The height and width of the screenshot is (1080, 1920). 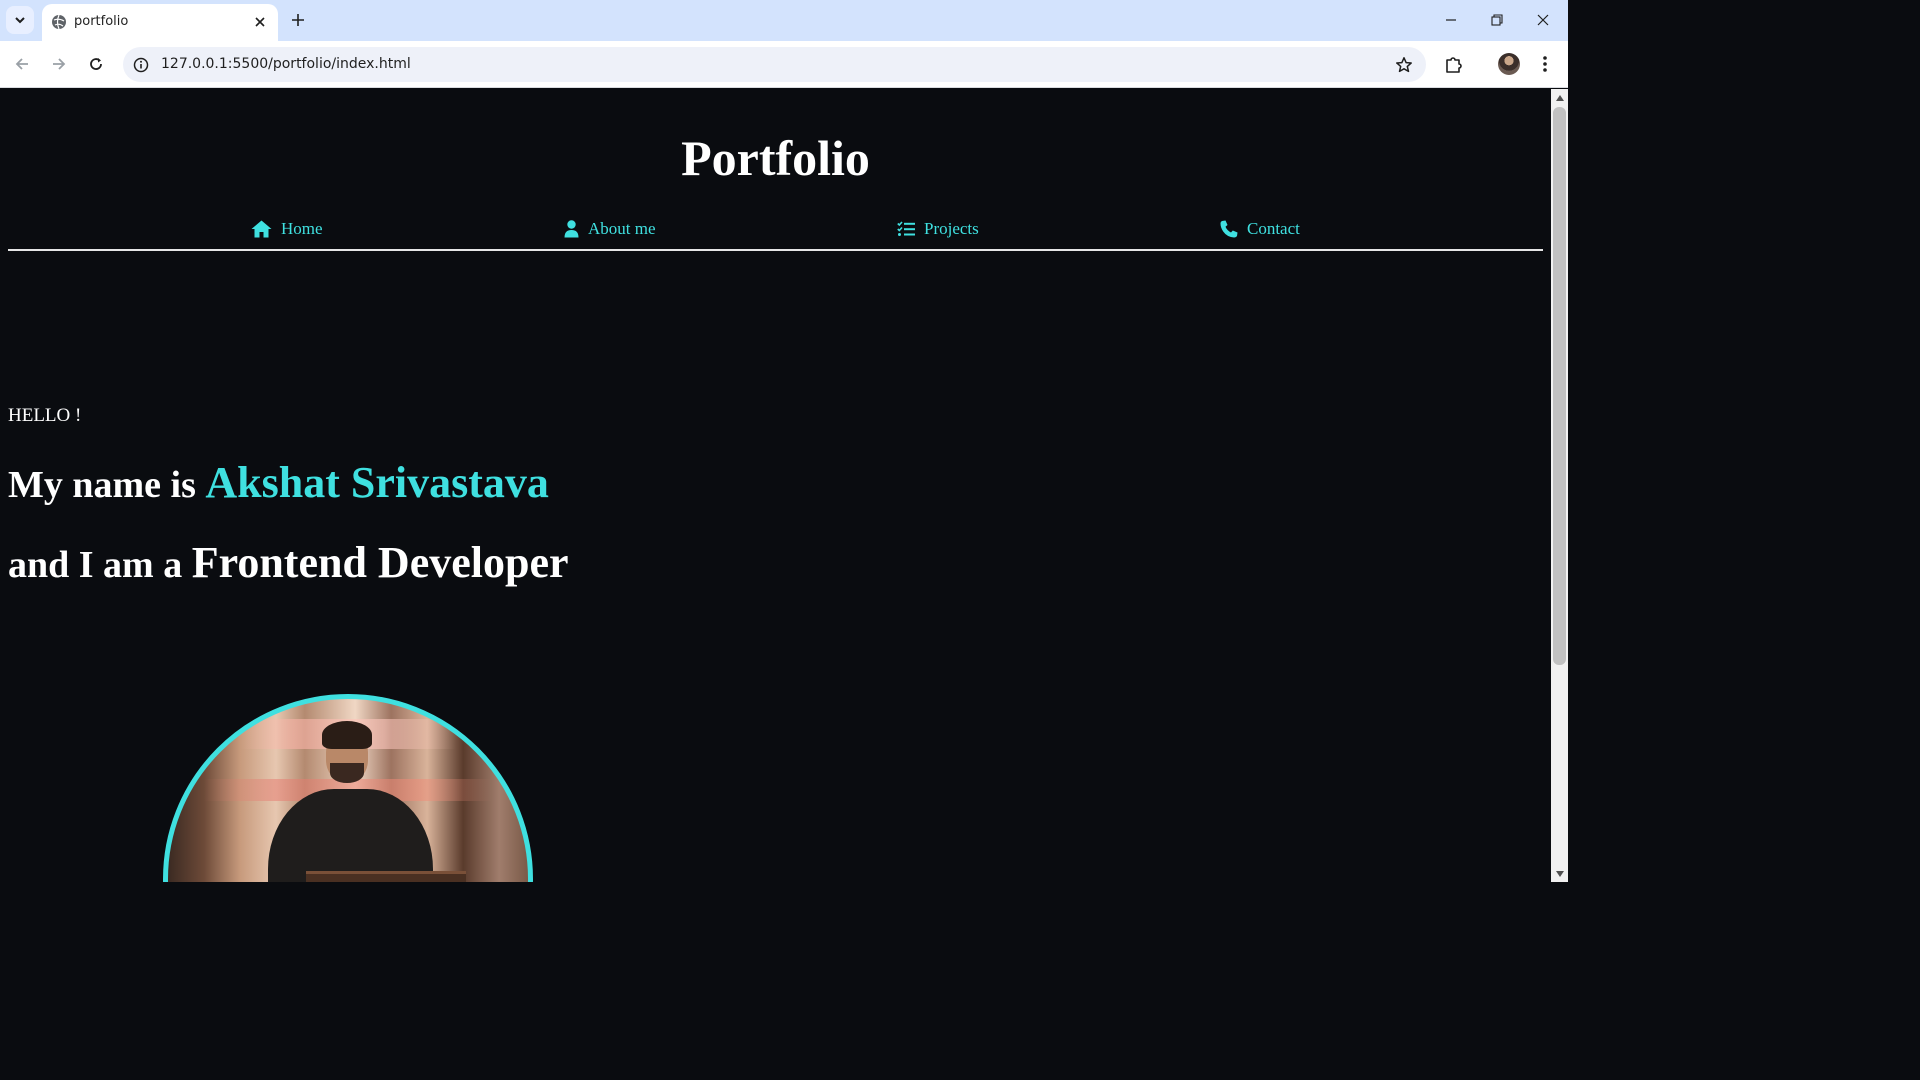 I want to click on arrow-left-icon, so click(x=21, y=64).